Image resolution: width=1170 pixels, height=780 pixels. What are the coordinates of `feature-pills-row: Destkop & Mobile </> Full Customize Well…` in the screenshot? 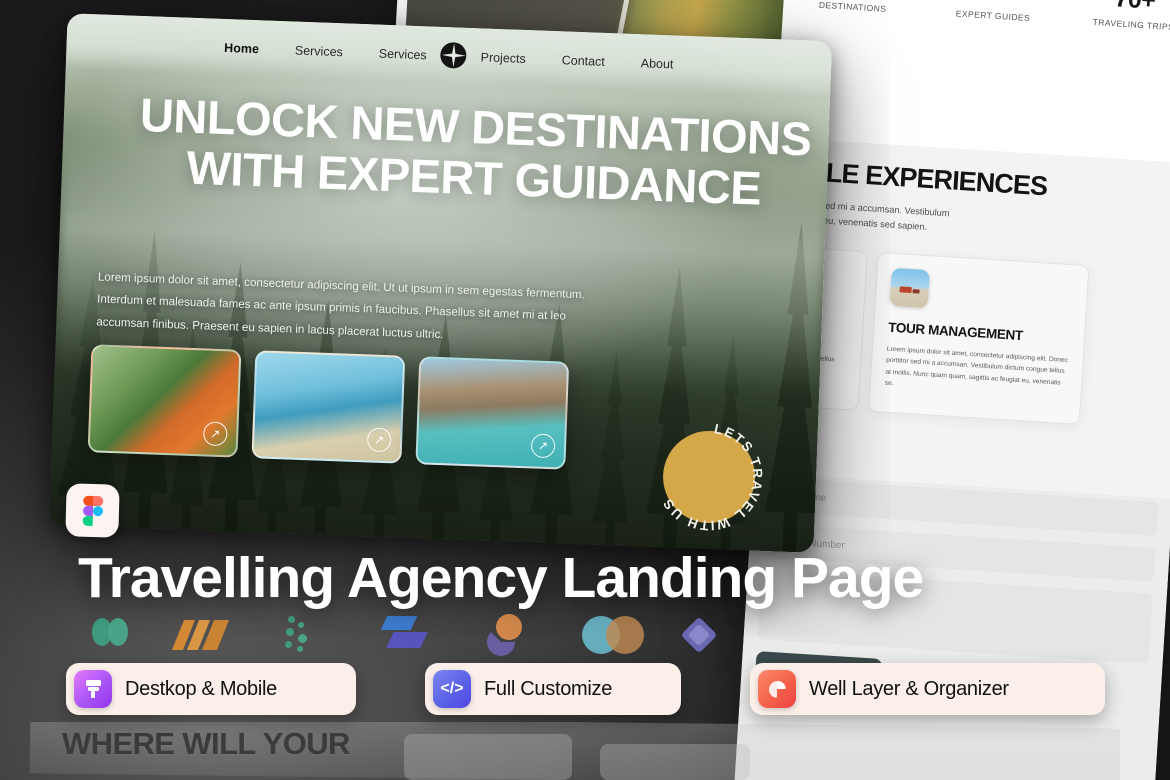 It's located at (585, 692).